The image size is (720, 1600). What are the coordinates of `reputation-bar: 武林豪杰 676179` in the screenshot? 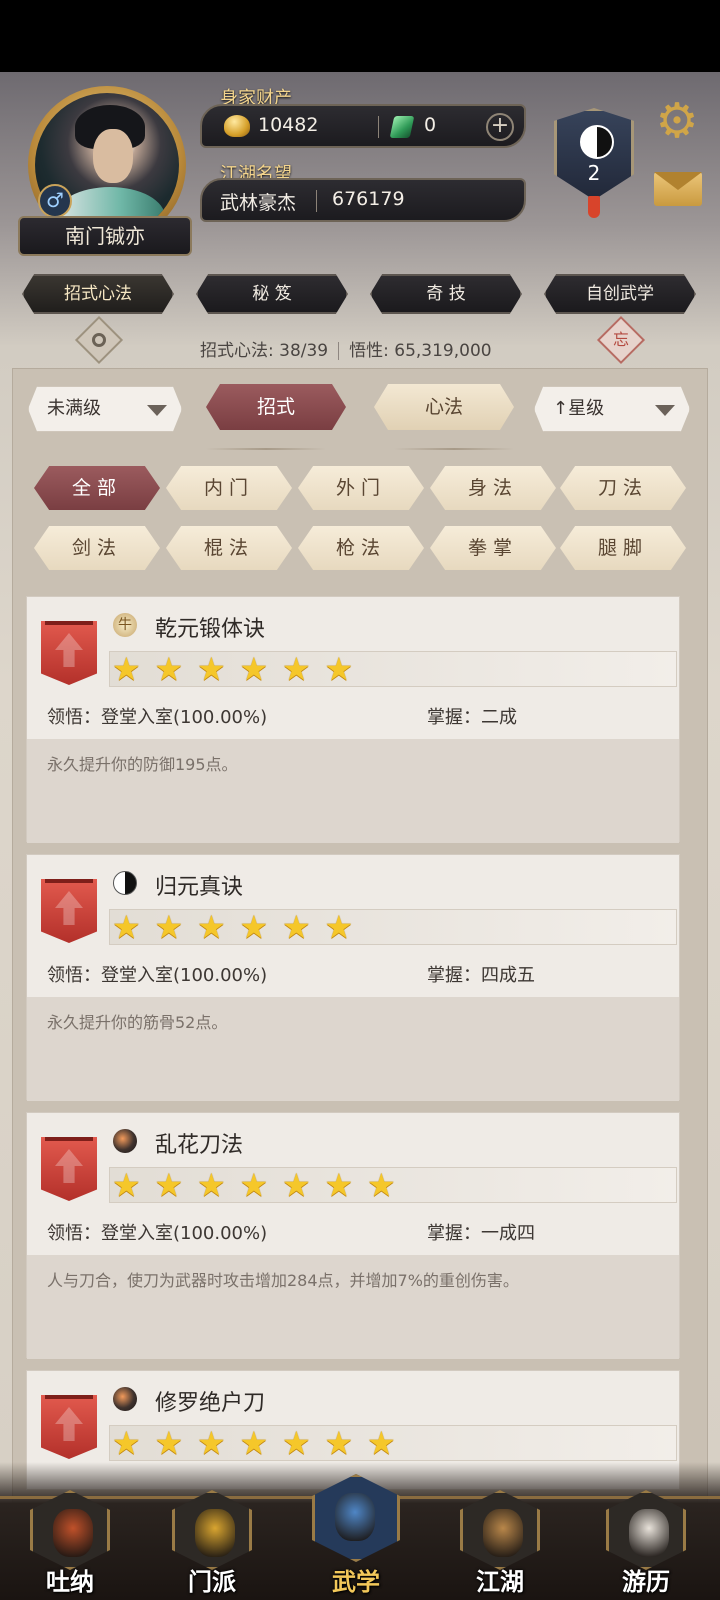 It's located at (363, 200).